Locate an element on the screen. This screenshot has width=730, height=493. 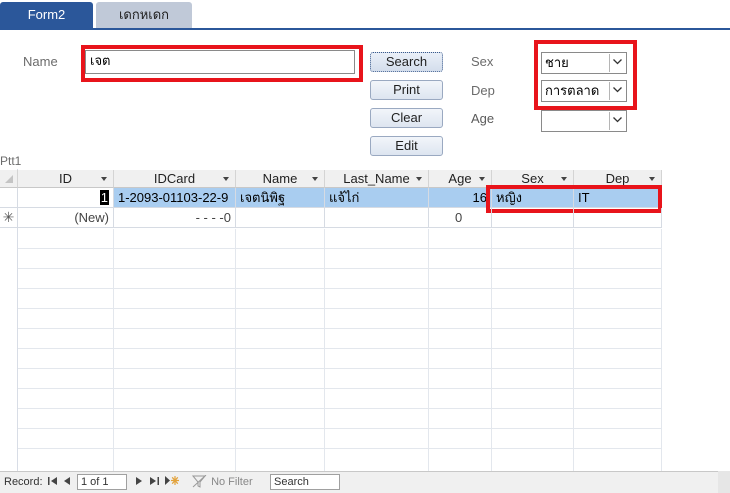
table-cell-idcard: 1-2093-01103-22-9 is located at coordinates (175, 198).